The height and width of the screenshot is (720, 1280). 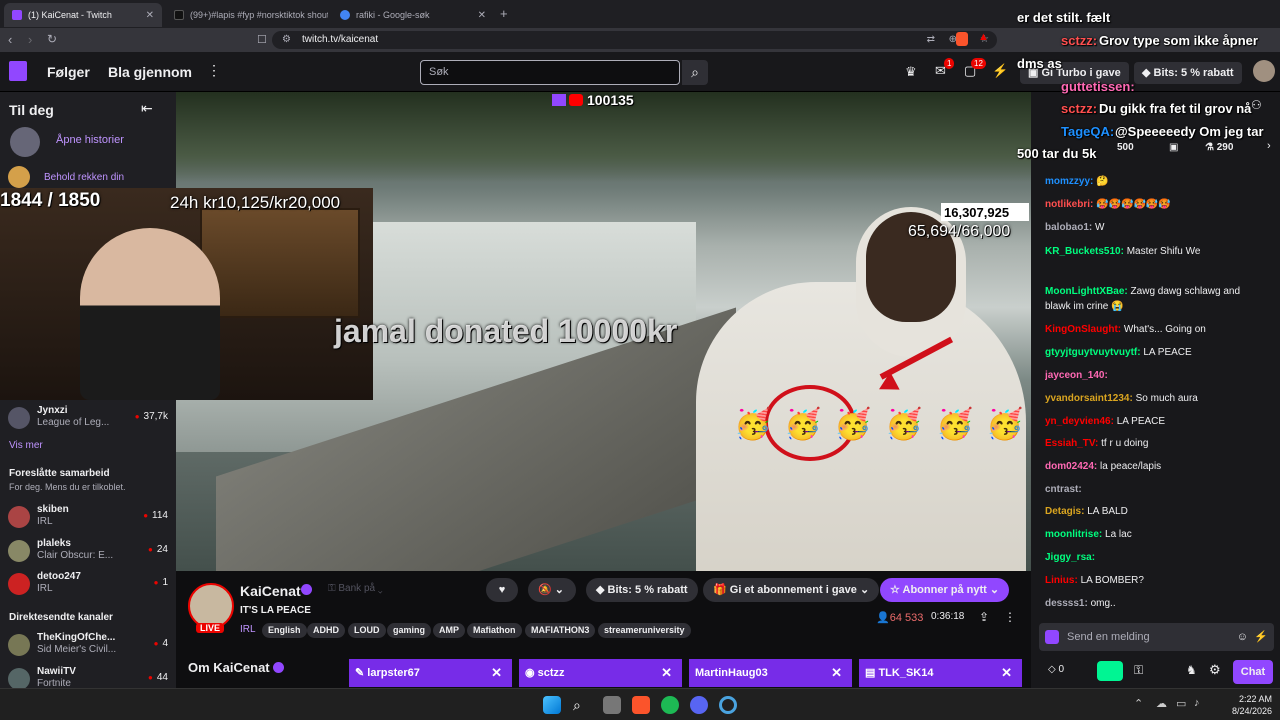 I want to click on popout-chat-sctzz: ◉ sctzz ✕, so click(x=600, y=673).